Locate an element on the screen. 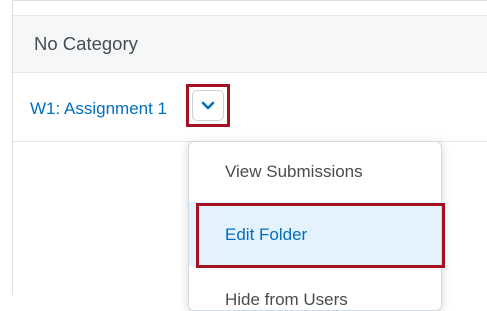 This screenshot has height=311, width=487. chevron-highlight-box is located at coordinates (208, 105).